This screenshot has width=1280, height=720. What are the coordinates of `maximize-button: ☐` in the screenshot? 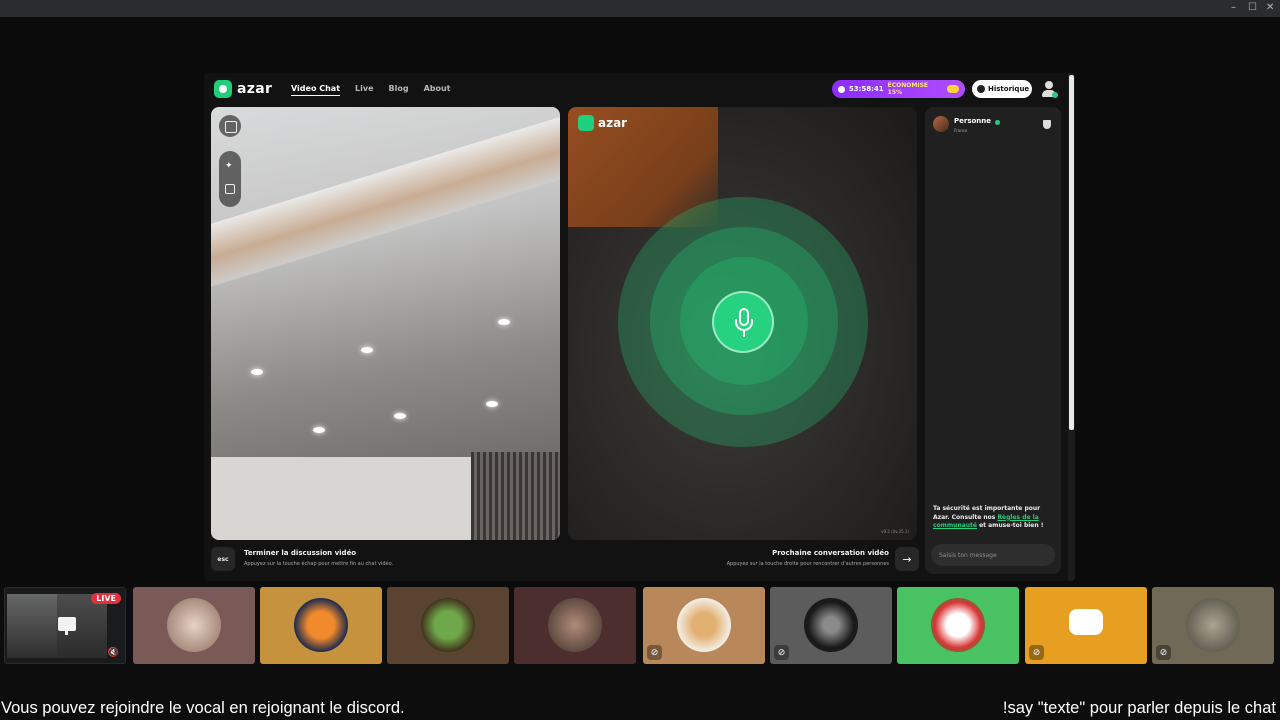 It's located at (1252, 8).